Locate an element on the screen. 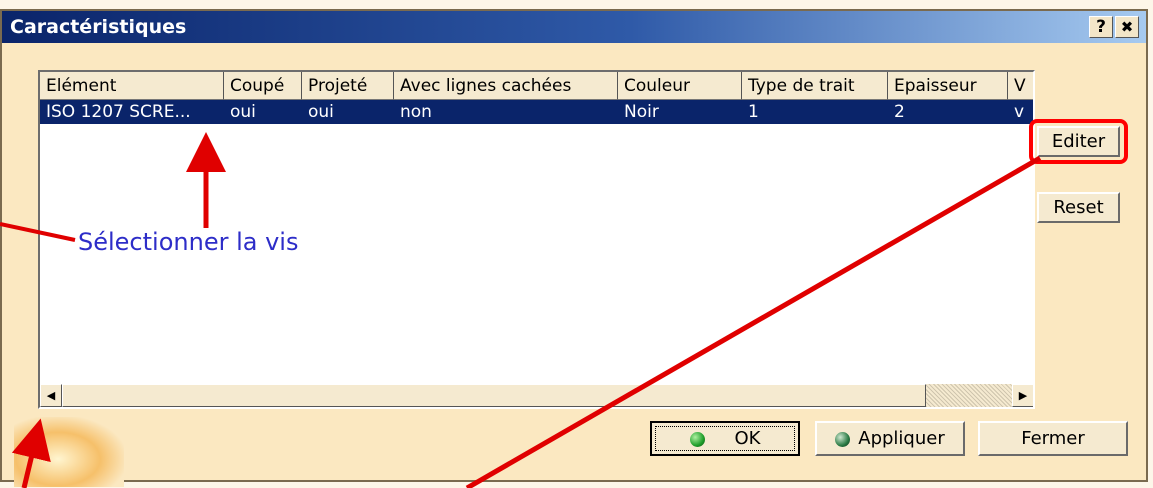  column-header-coupe: Coupé is located at coordinates (263, 86).